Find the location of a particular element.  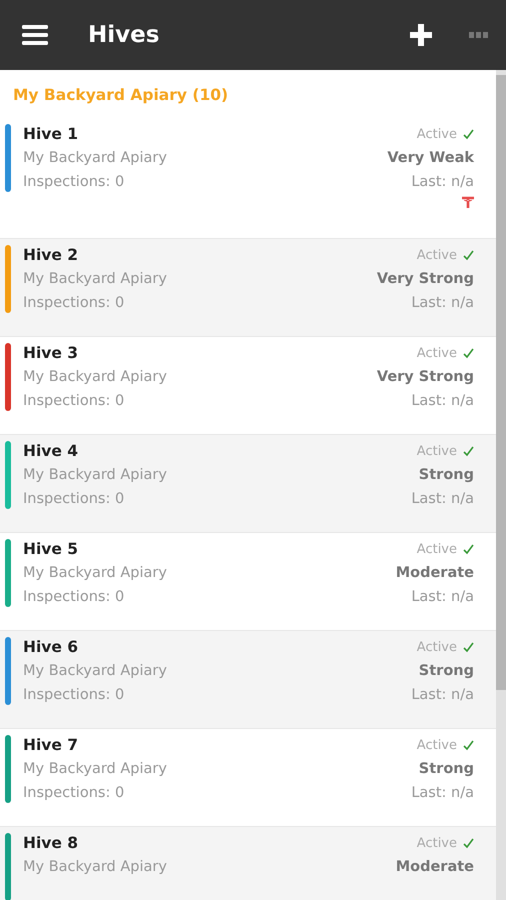

screen-title: Hives is located at coordinates (124, 35).